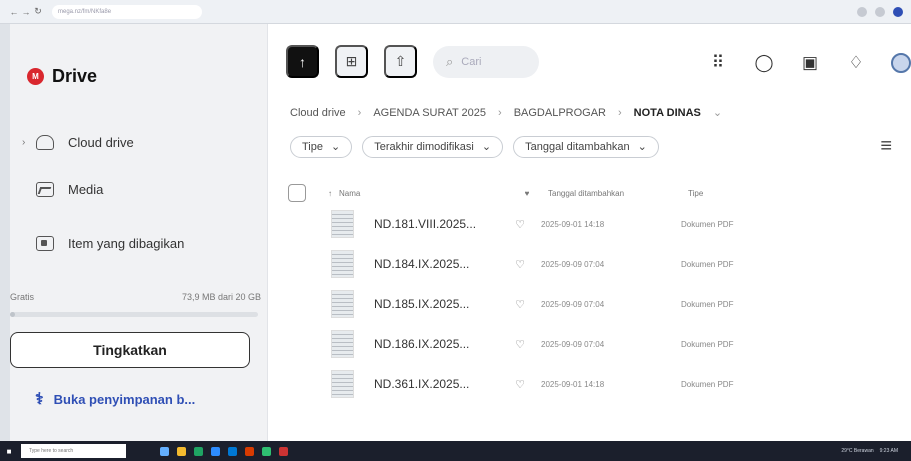 The image size is (911, 461). What do you see at coordinates (486, 61) in the screenshot?
I see `search-input: ⌕ Cari` at bounding box center [486, 61].